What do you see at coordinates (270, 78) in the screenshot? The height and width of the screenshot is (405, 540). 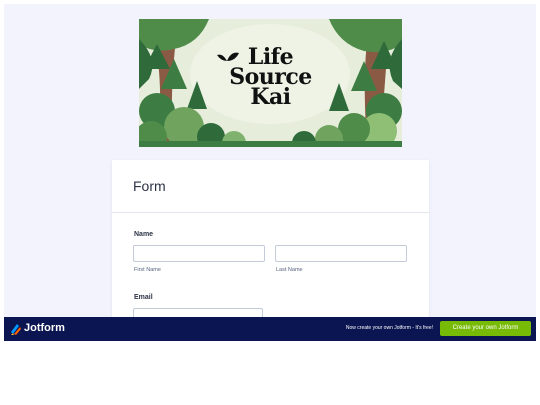 I see `brand-logo: Life Source Kai` at bounding box center [270, 78].